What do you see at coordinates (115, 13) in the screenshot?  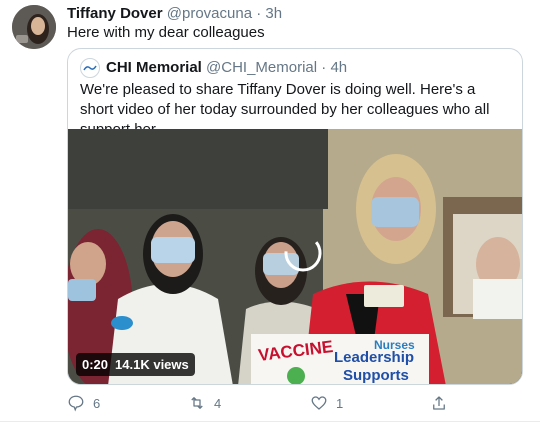 I see `author-name: Tiffany Dover` at bounding box center [115, 13].